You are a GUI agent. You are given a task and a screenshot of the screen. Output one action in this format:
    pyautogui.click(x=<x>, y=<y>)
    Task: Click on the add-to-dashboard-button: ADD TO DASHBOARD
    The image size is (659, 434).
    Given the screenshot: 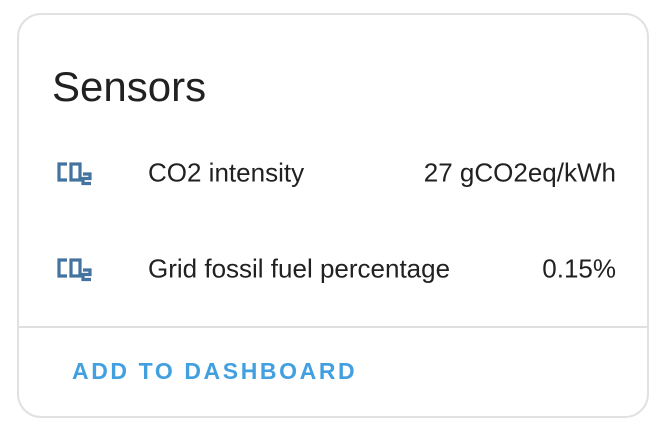 What is the action you would take?
    pyautogui.click(x=214, y=371)
    